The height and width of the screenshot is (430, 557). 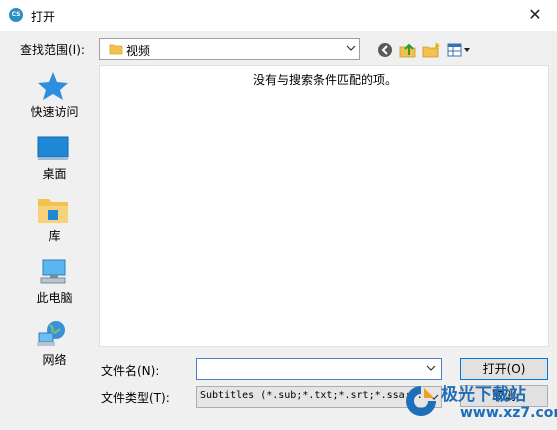 I want to click on star-icon, so click(x=53, y=86).